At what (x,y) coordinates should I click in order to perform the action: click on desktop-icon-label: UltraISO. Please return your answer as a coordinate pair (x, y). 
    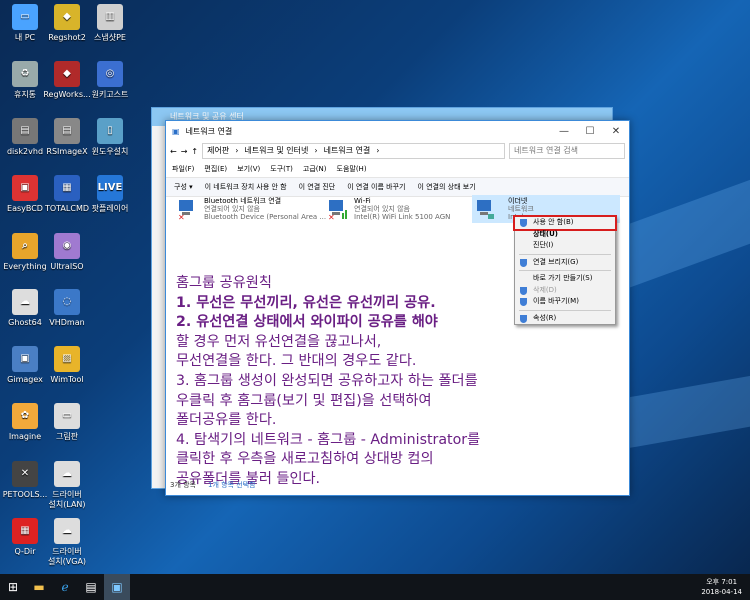
    Looking at the image, I should click on (67, 266).